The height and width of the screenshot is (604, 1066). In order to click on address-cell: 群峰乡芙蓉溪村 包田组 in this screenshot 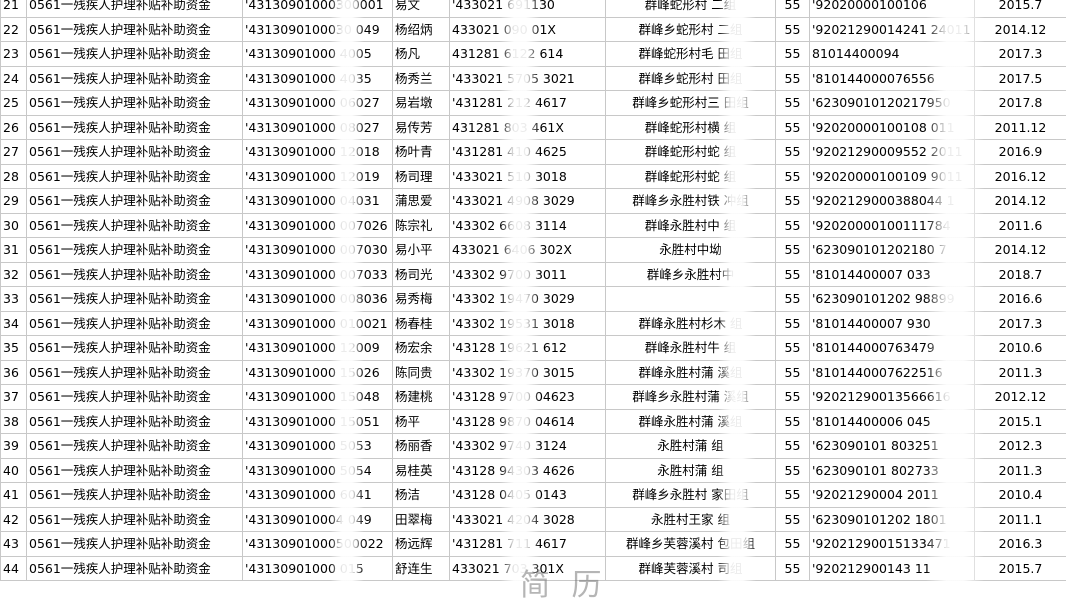, I will do `click(691, 544)`.